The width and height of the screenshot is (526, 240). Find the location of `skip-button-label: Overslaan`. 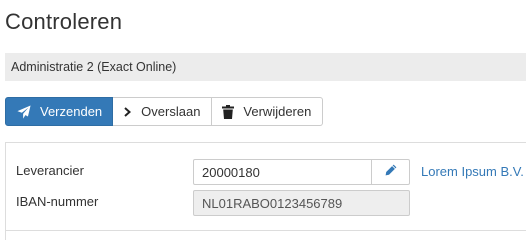

skip-button-label: Overslaan is located at coordinates (171, 111).